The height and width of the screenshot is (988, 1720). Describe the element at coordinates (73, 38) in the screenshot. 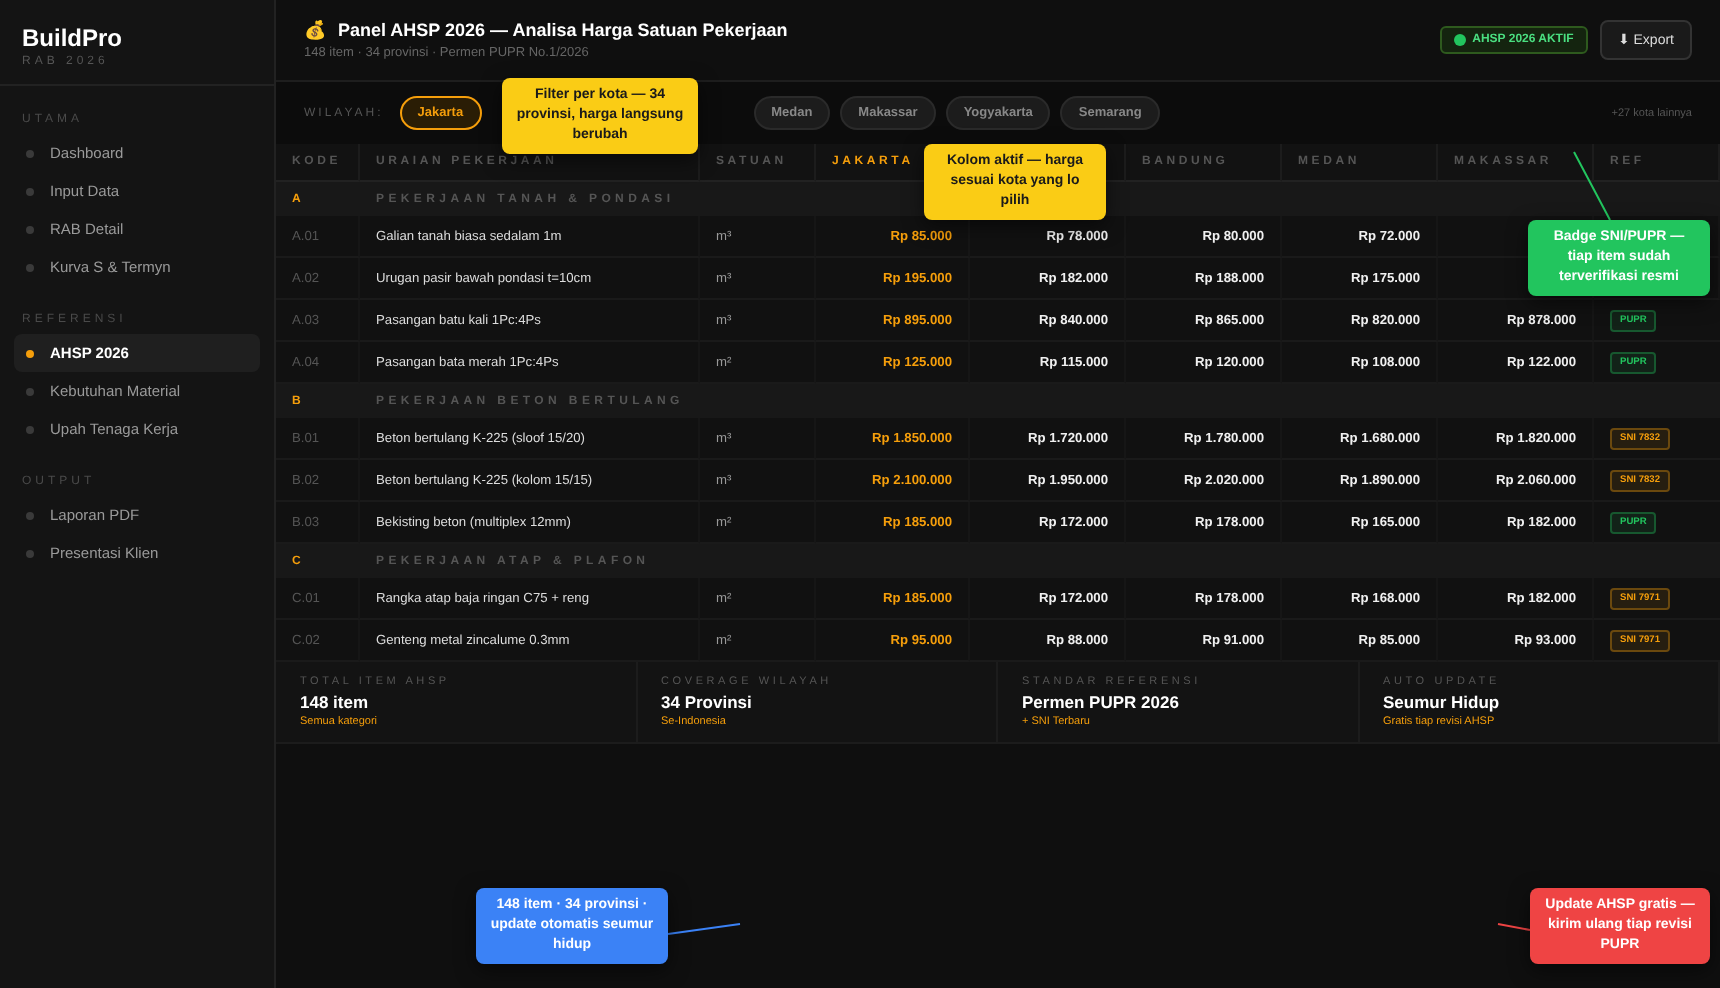

I see `brand-name: BuildPro` at that location.